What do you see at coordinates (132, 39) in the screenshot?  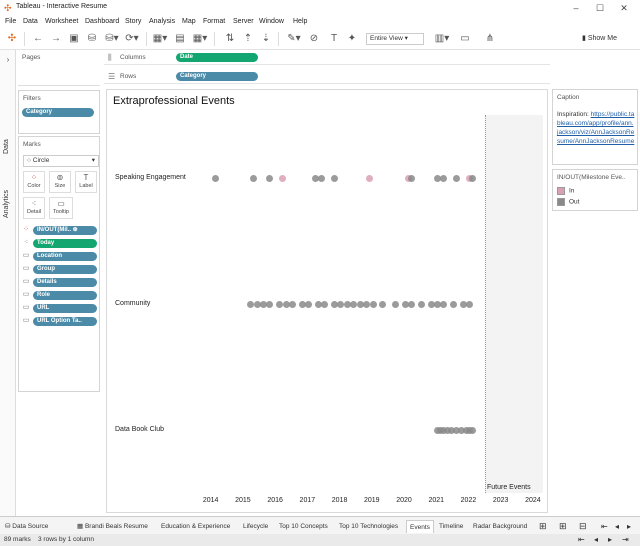 I see `refresh-icon: ⟳▾` at bounding box center [132, 39].